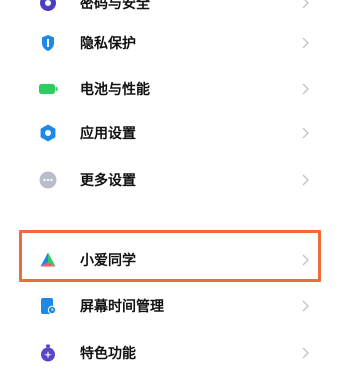 The image size is (350, 376). I want to click on settings-item-xiaoai: 小爱同学, so click(175, 260).